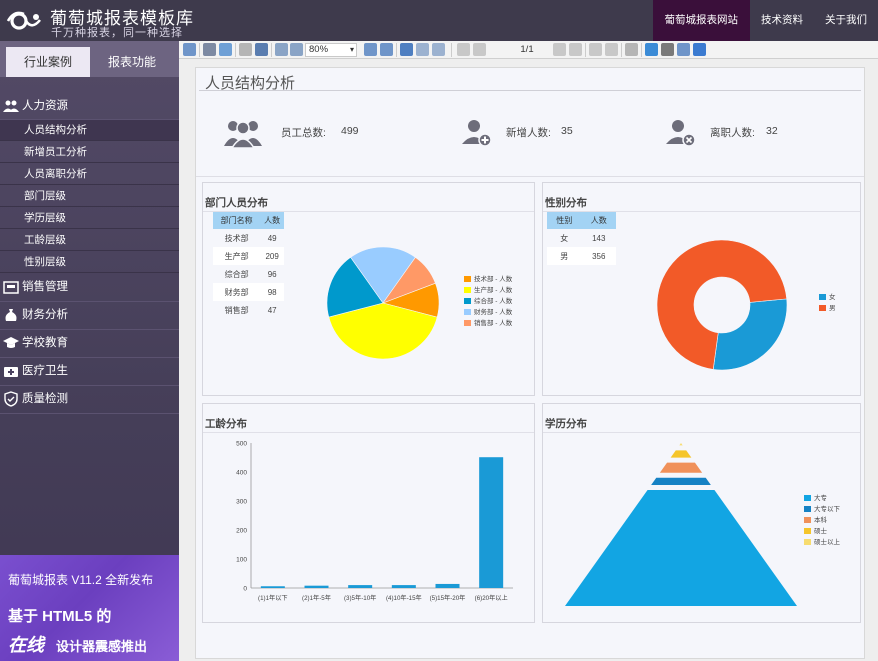 The image size is (878, 661). I want to click on sidebar-group-label: 质量检测, so click(45, 399).